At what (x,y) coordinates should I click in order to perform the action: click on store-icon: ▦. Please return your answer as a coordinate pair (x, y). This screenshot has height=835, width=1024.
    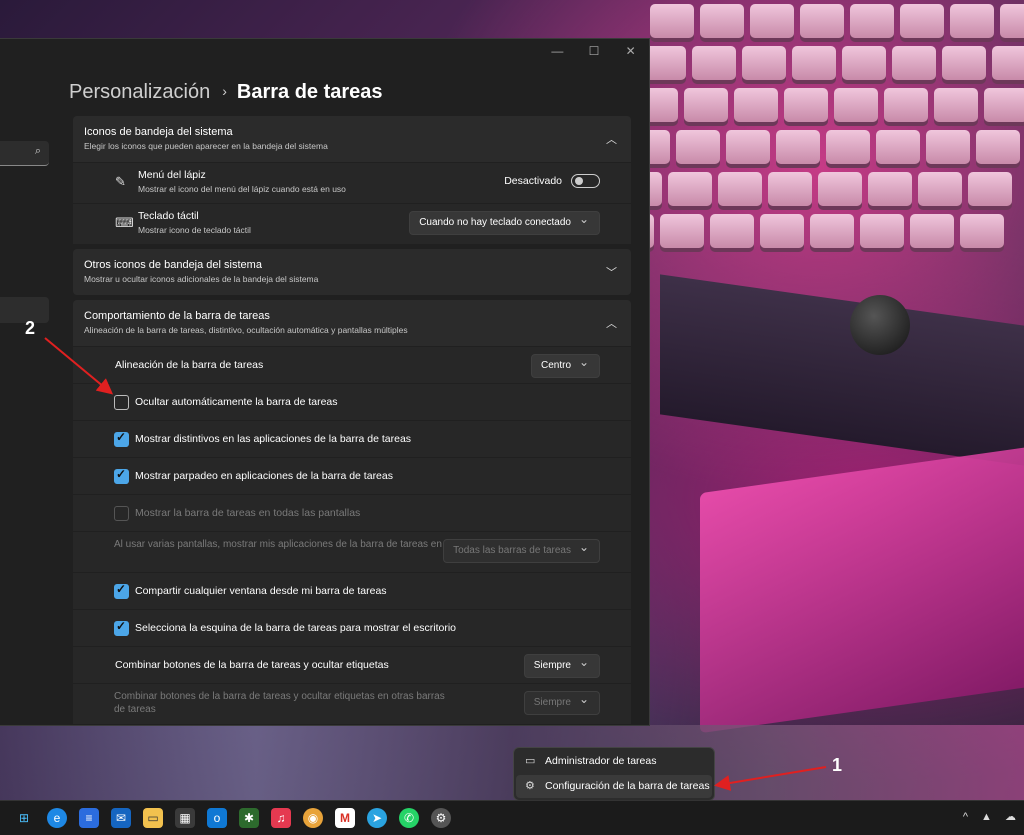
    Looking at the image, I should click on (185, 818).